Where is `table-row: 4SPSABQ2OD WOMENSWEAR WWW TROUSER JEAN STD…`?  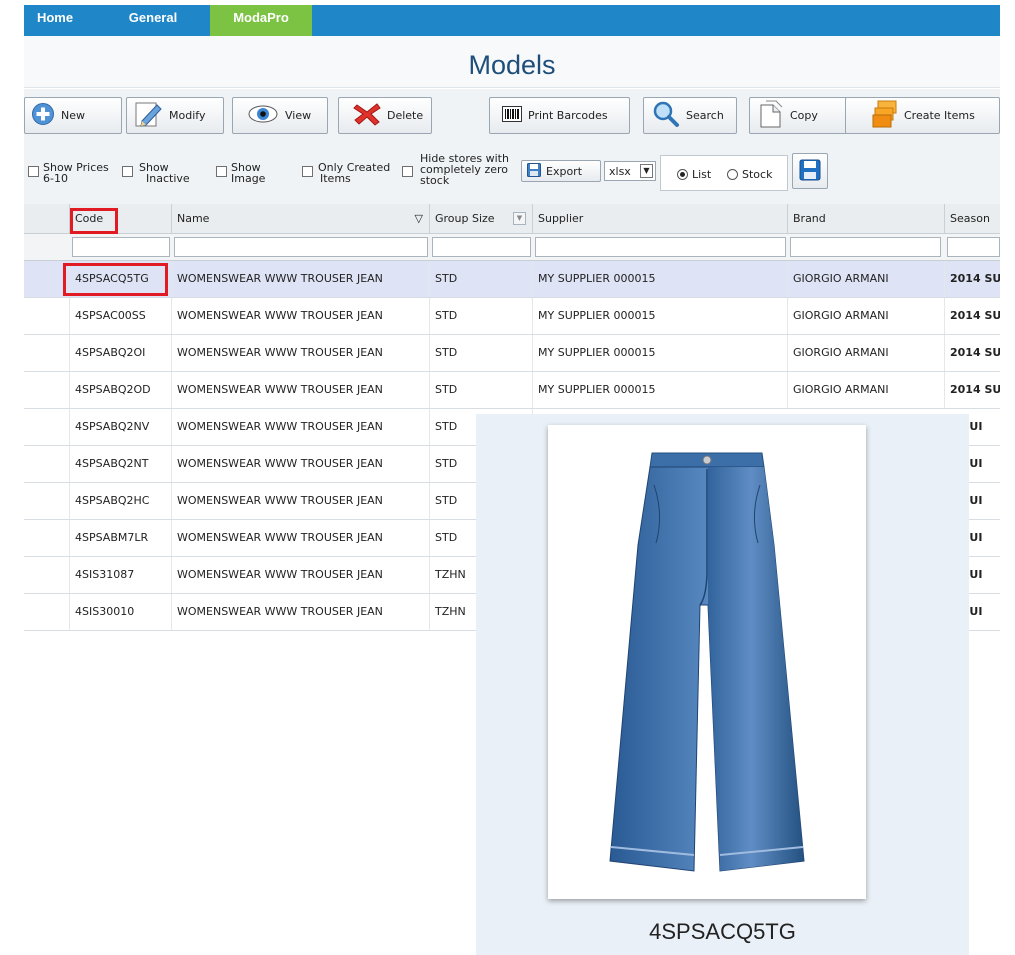 table-row: 4SPSABQ2OD WOMENSWEAR WWW TROUSER JEAN STD… is located at coordinates (512, 390).